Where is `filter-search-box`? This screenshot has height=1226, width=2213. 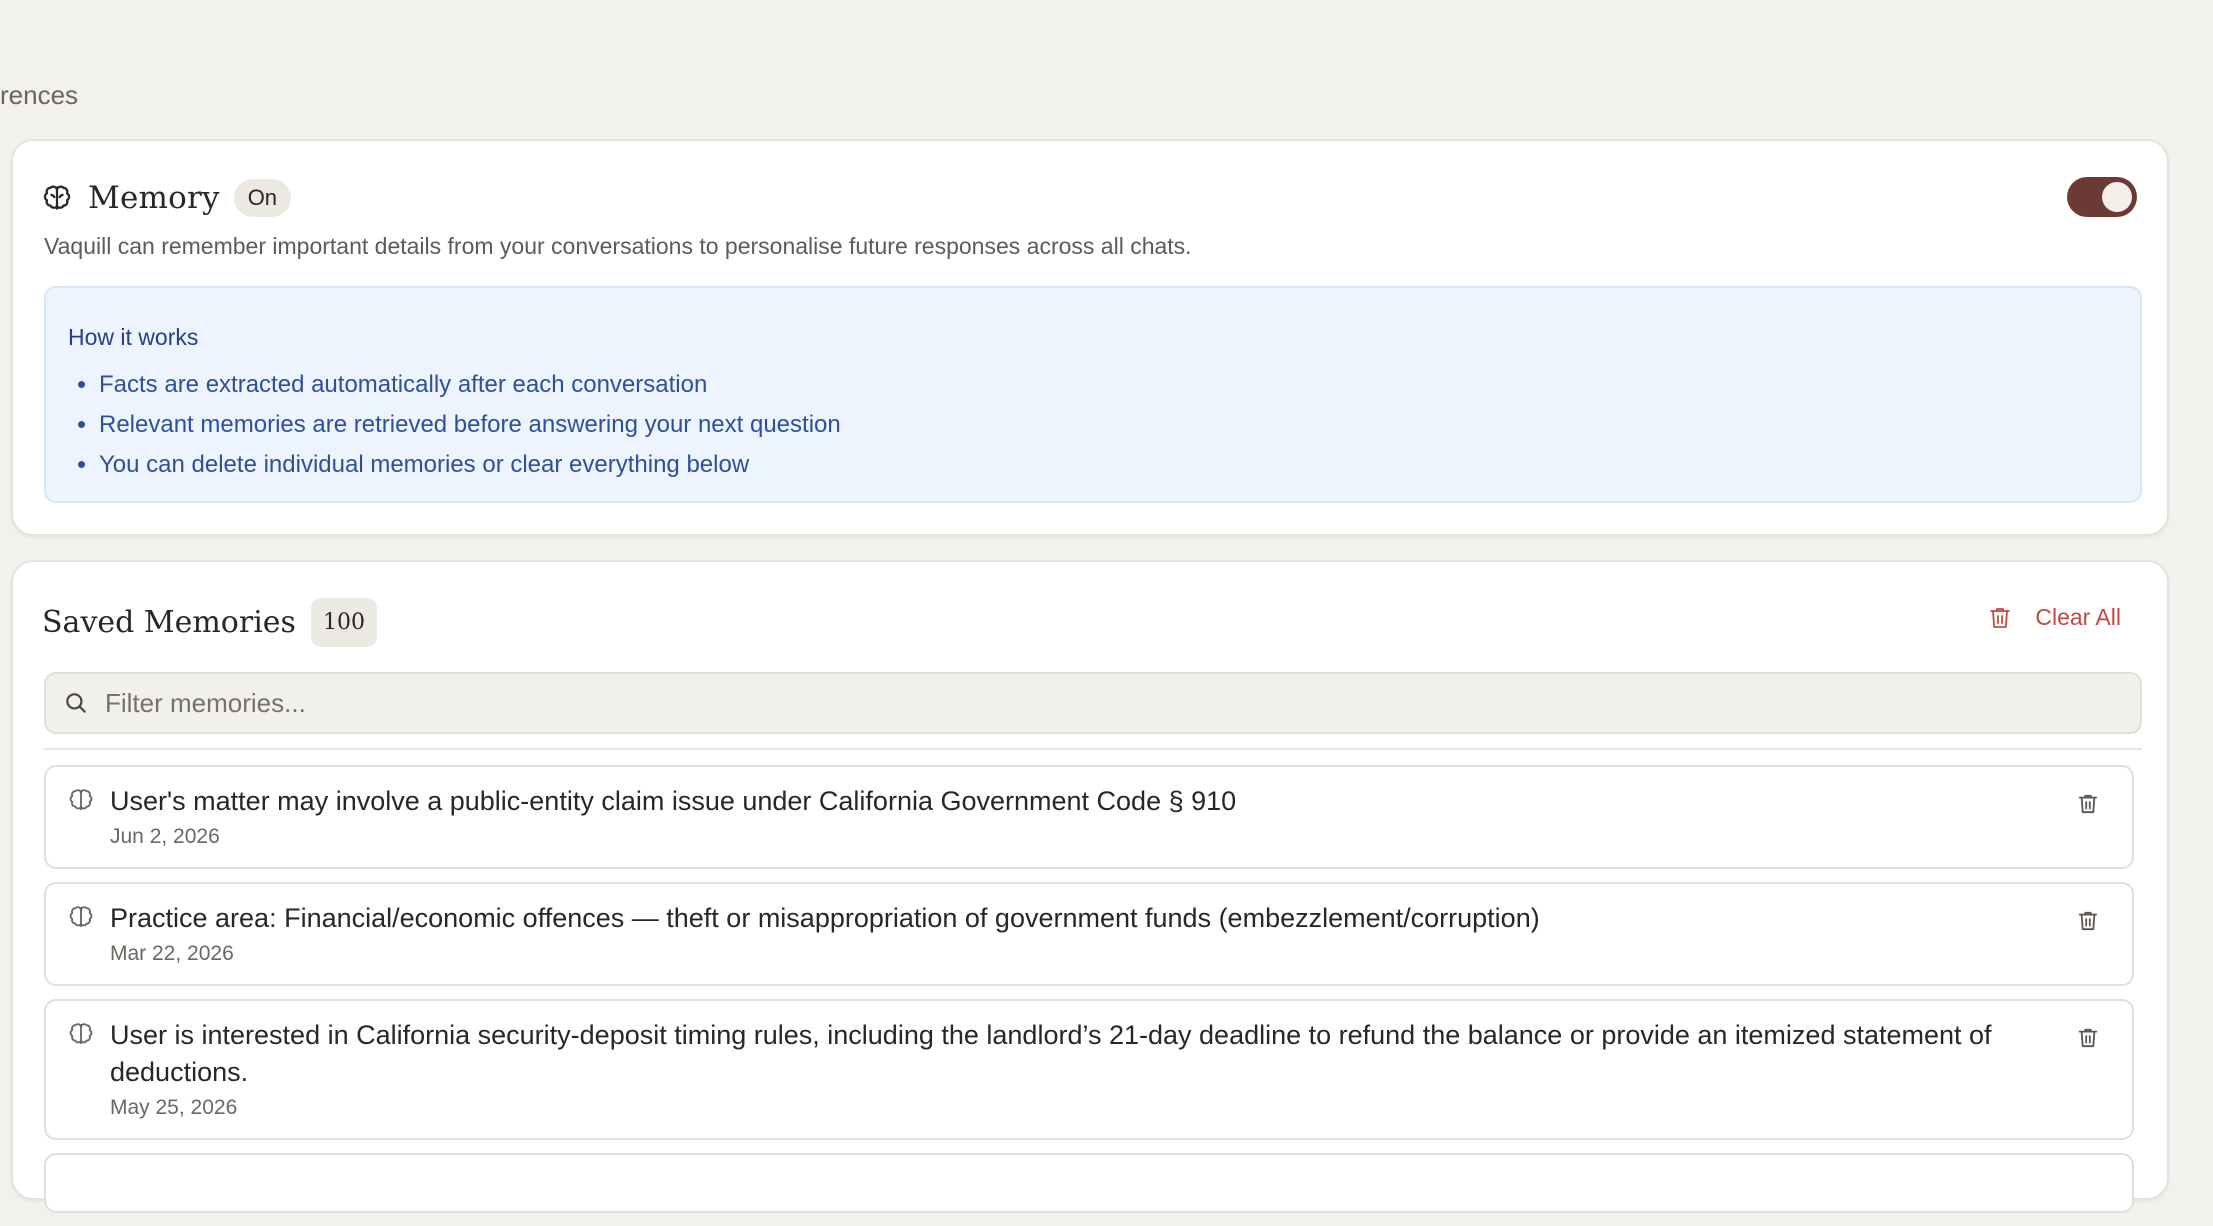
filter-search-box is located at coordinates (1093, 703).